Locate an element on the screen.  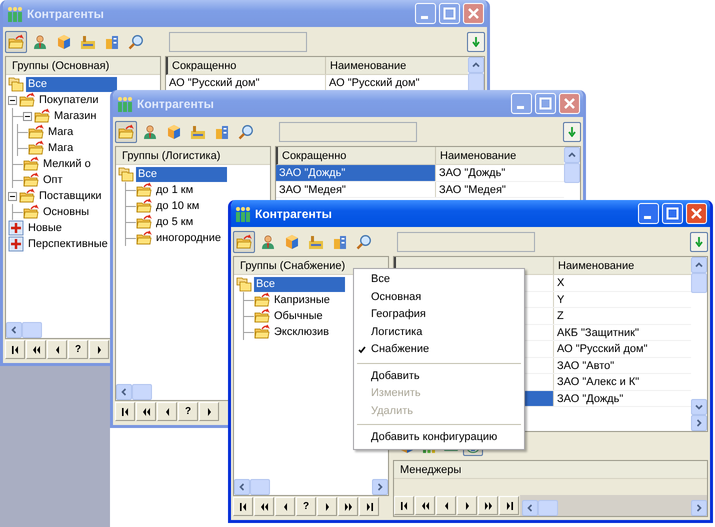
scroll-down-button is located at coordinates (699, 407).